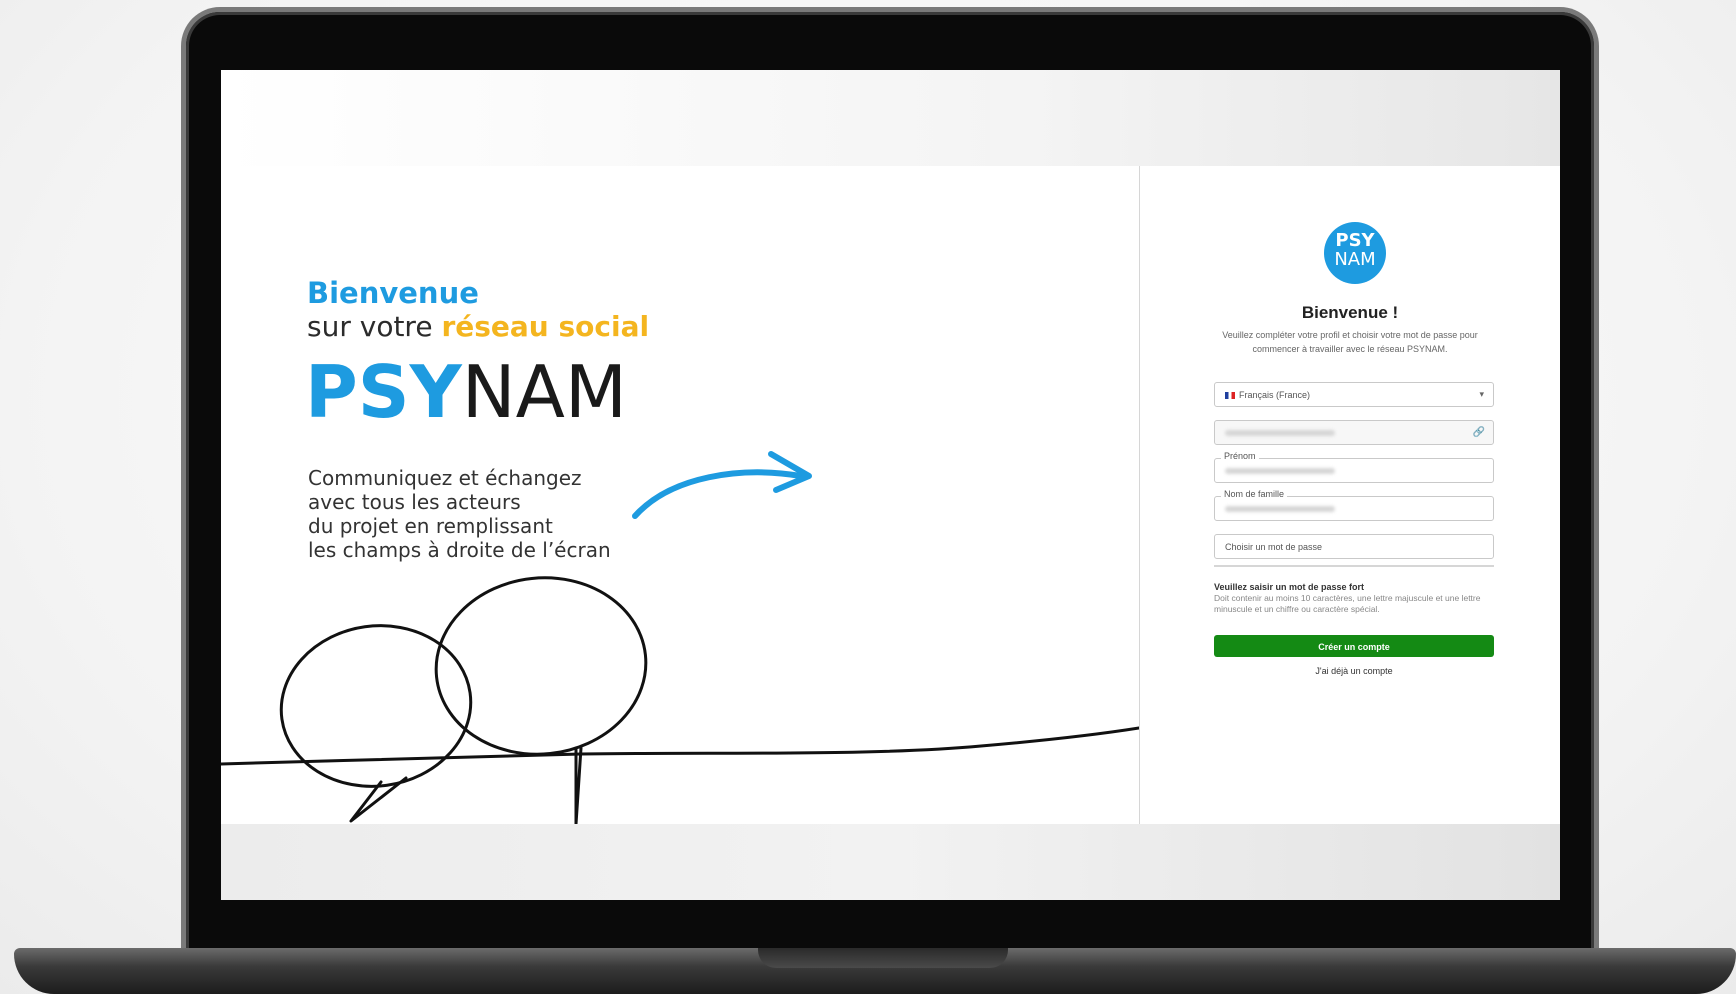 The image size is (1736, 994). What do you see at coordinates (1280, 433) in the screenshot?
I see `email-value-blurred` at bounding box center [1280, 433].